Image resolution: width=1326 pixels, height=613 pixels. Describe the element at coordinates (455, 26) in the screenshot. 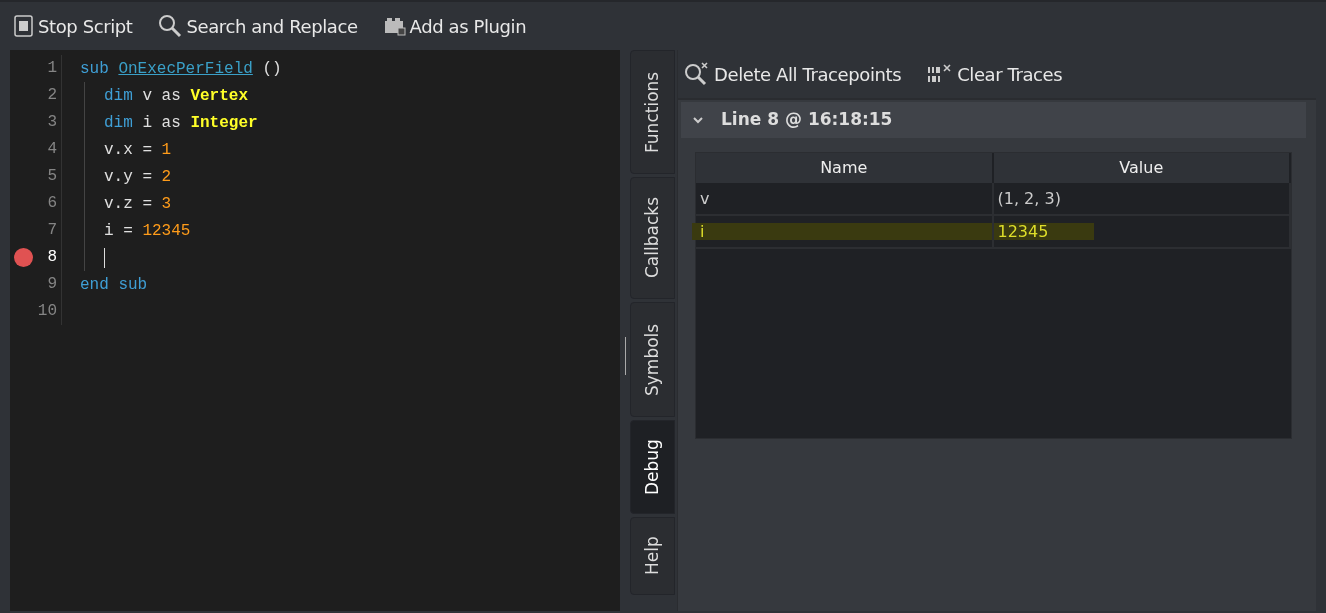

I see `toolbar-button: Add as Plugin` at that location.